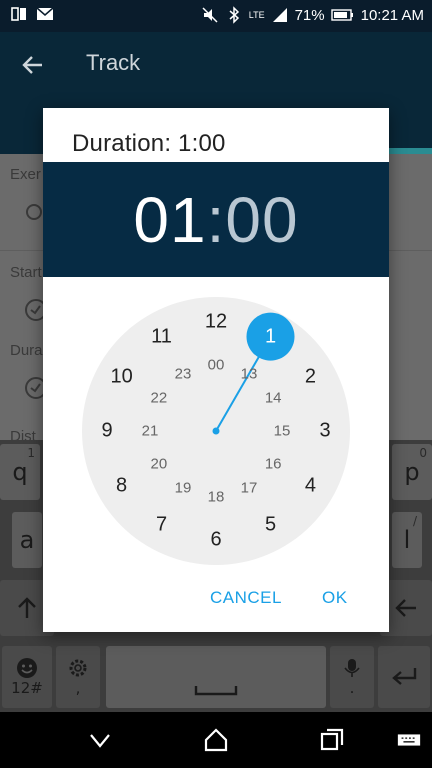 The height and width of the screenshot is (768, 432). I want to click on chevron-down-icon, so click(100, 740).